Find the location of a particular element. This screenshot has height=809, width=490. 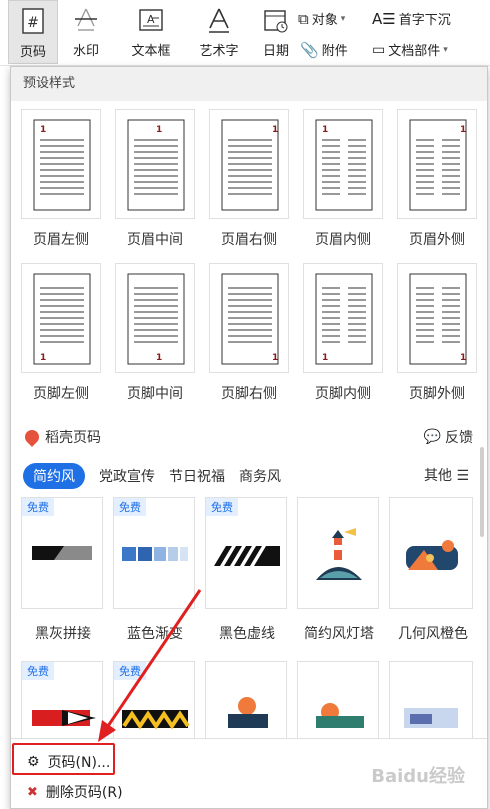

preset-section-title: 预设样式 is located at coordinates (249, 84).